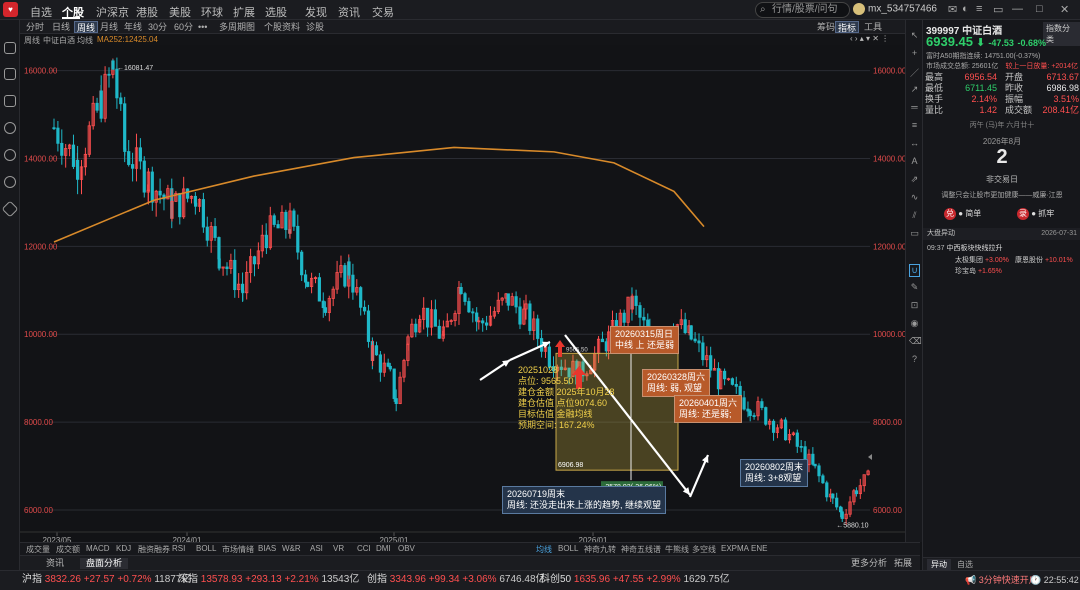 The height and width of the screenshot is (590, 1080). What do you see at coordinates (456, 580) in the screenshot?
I see `index-ticker: 创指 3343.96 +99.34 +3.06% 6746.48亿` at bounding box center [456, 580].